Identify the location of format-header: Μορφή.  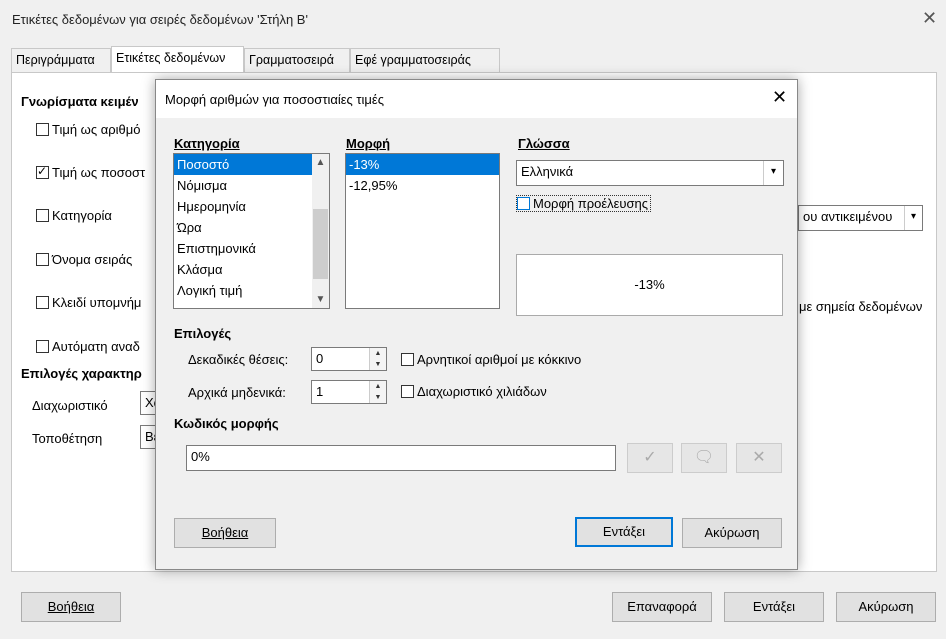
(368, 143).